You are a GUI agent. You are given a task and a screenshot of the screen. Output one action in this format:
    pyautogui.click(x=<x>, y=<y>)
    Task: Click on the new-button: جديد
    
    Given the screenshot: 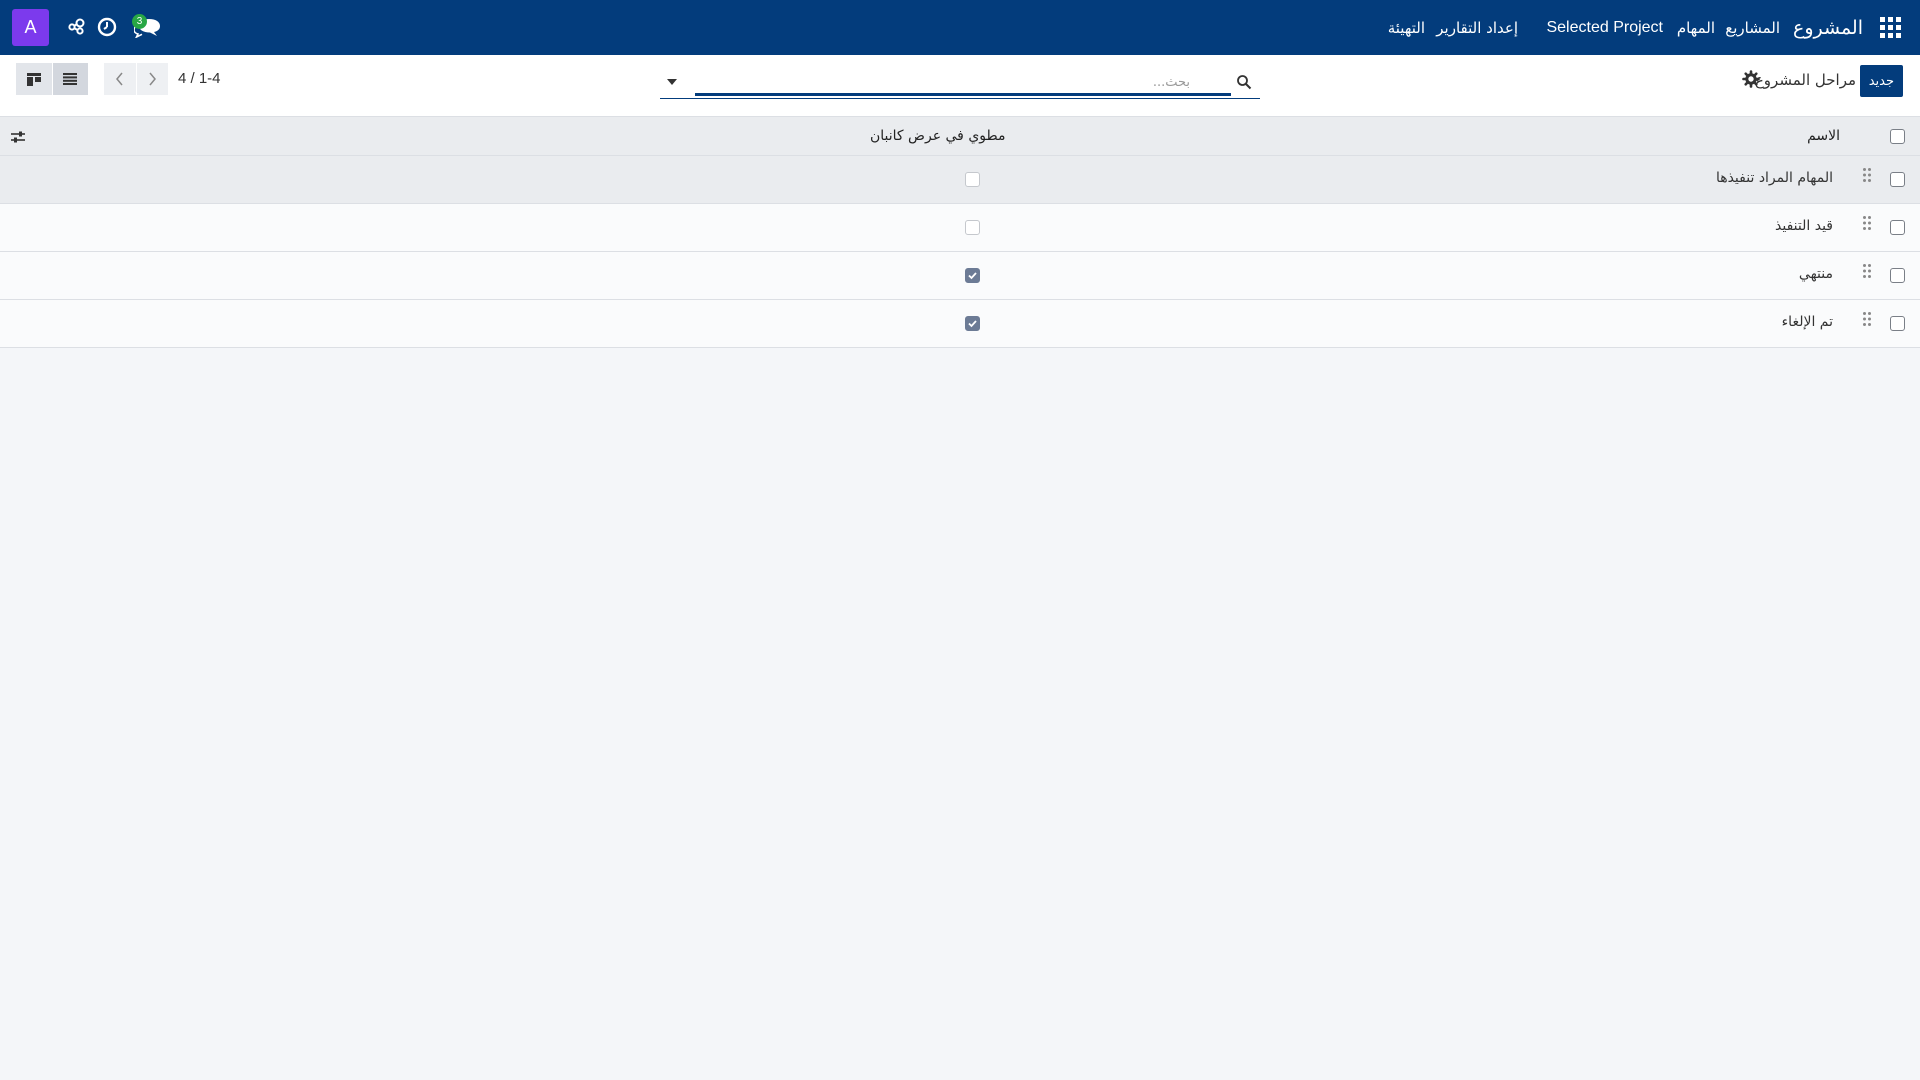 What is the action you would take?
    pyautogui.click(x=1881, y=81)
    